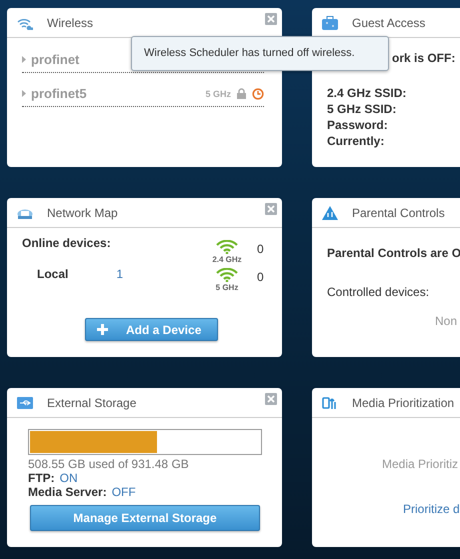  Describe the element at coordinates (145, 518) in the screenshot. I see `manage-storage-button: Manage External Storage` at that location.